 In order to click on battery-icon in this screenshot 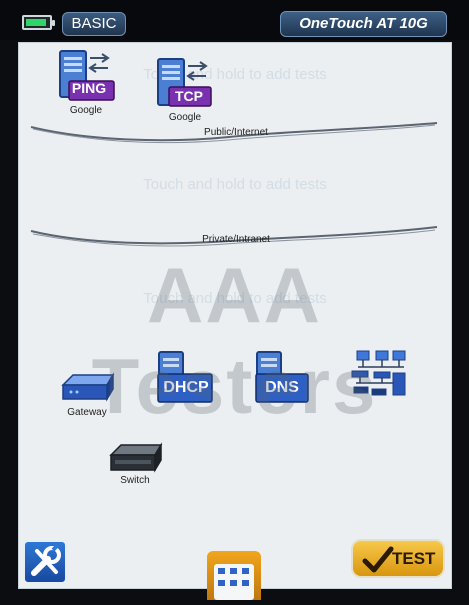, I will do `click(38, 22)`.